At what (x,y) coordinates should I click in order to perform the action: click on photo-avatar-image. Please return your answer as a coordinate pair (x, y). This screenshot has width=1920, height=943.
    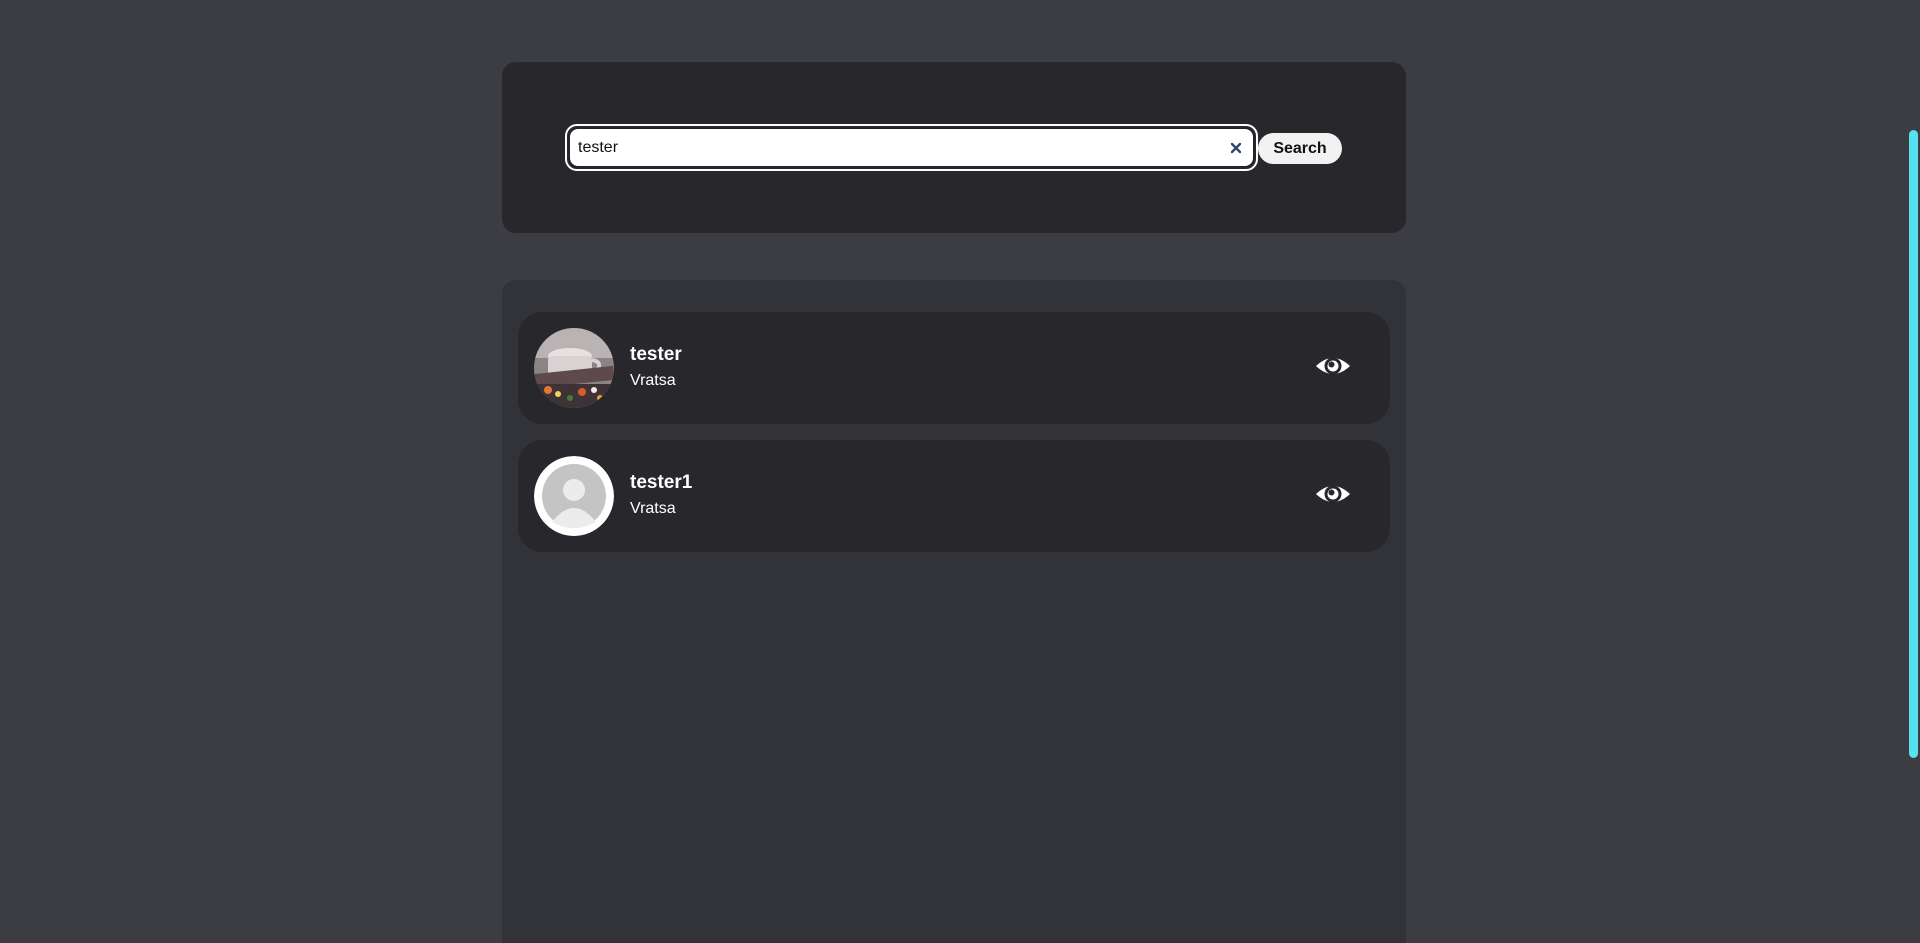
    Looking at the image, I should click on (574, 368).